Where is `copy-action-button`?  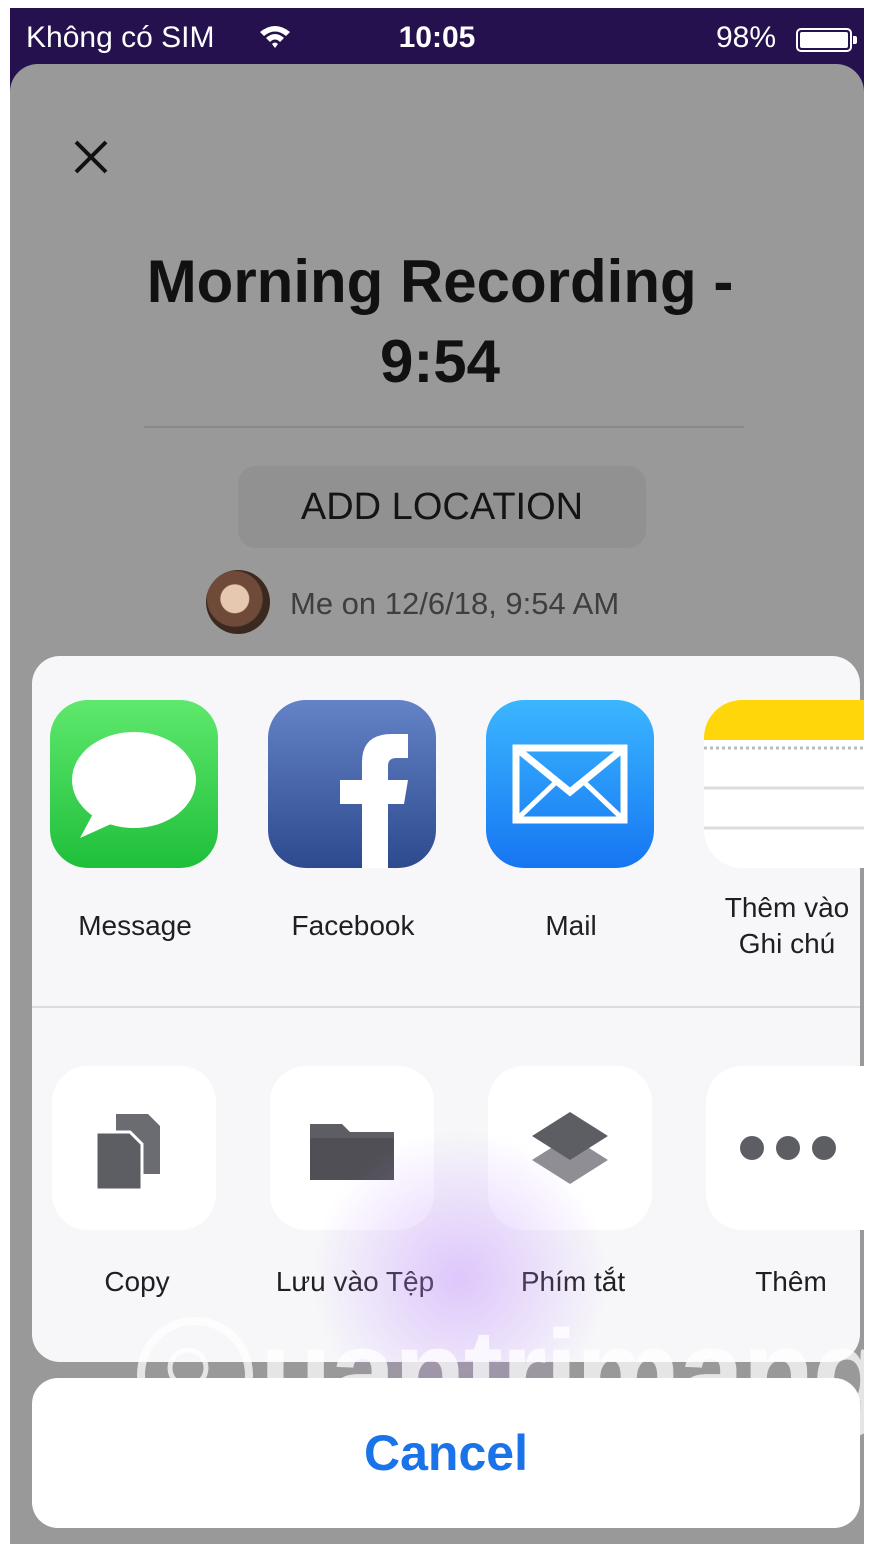
copy-action-button is located at coordinates (134, 1148).